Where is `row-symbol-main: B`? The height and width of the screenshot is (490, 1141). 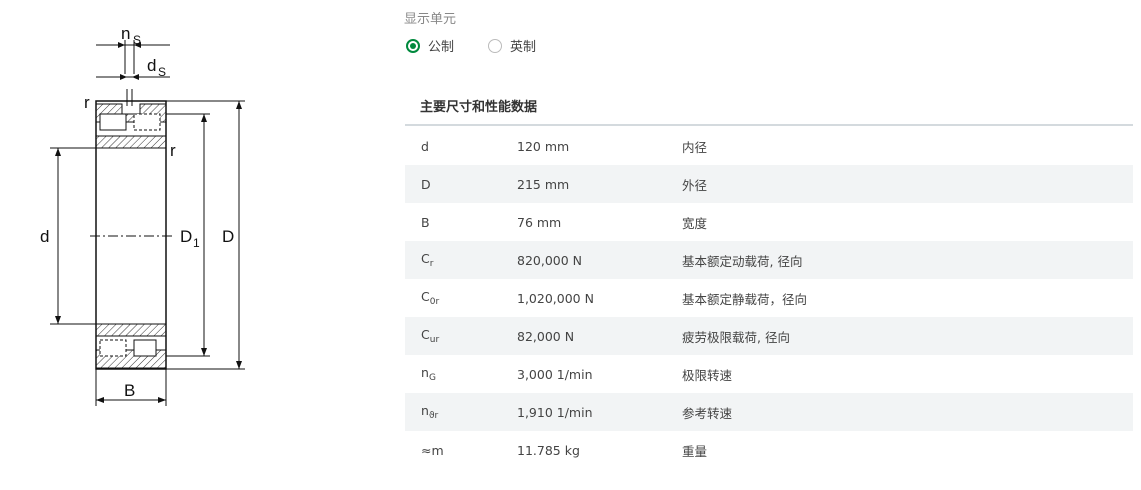 row-symbol-main: B is located at coordinates (425, 222).